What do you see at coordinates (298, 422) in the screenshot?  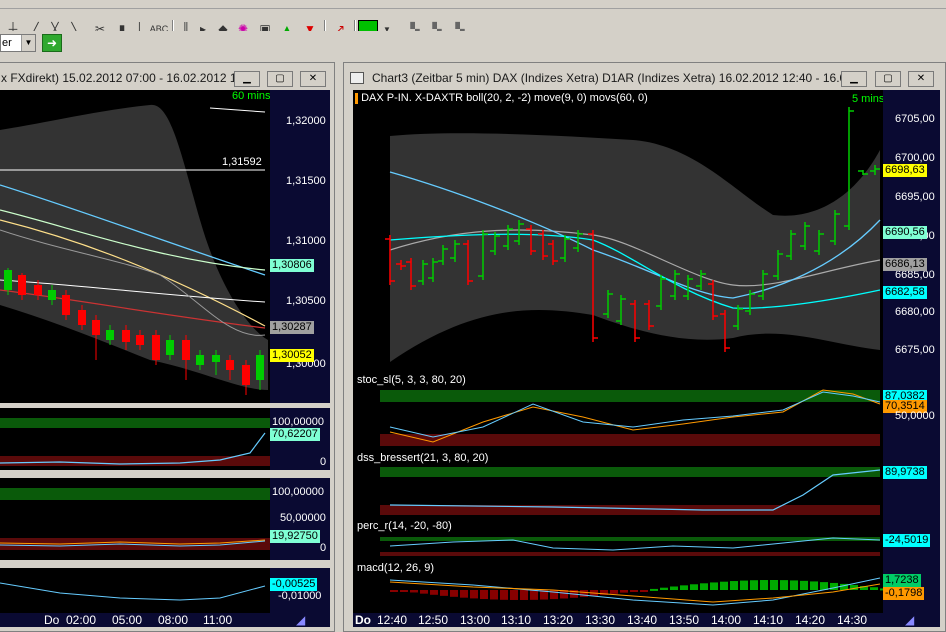 I see `y-tick: 100,00000` at bounding box center [298, 422].